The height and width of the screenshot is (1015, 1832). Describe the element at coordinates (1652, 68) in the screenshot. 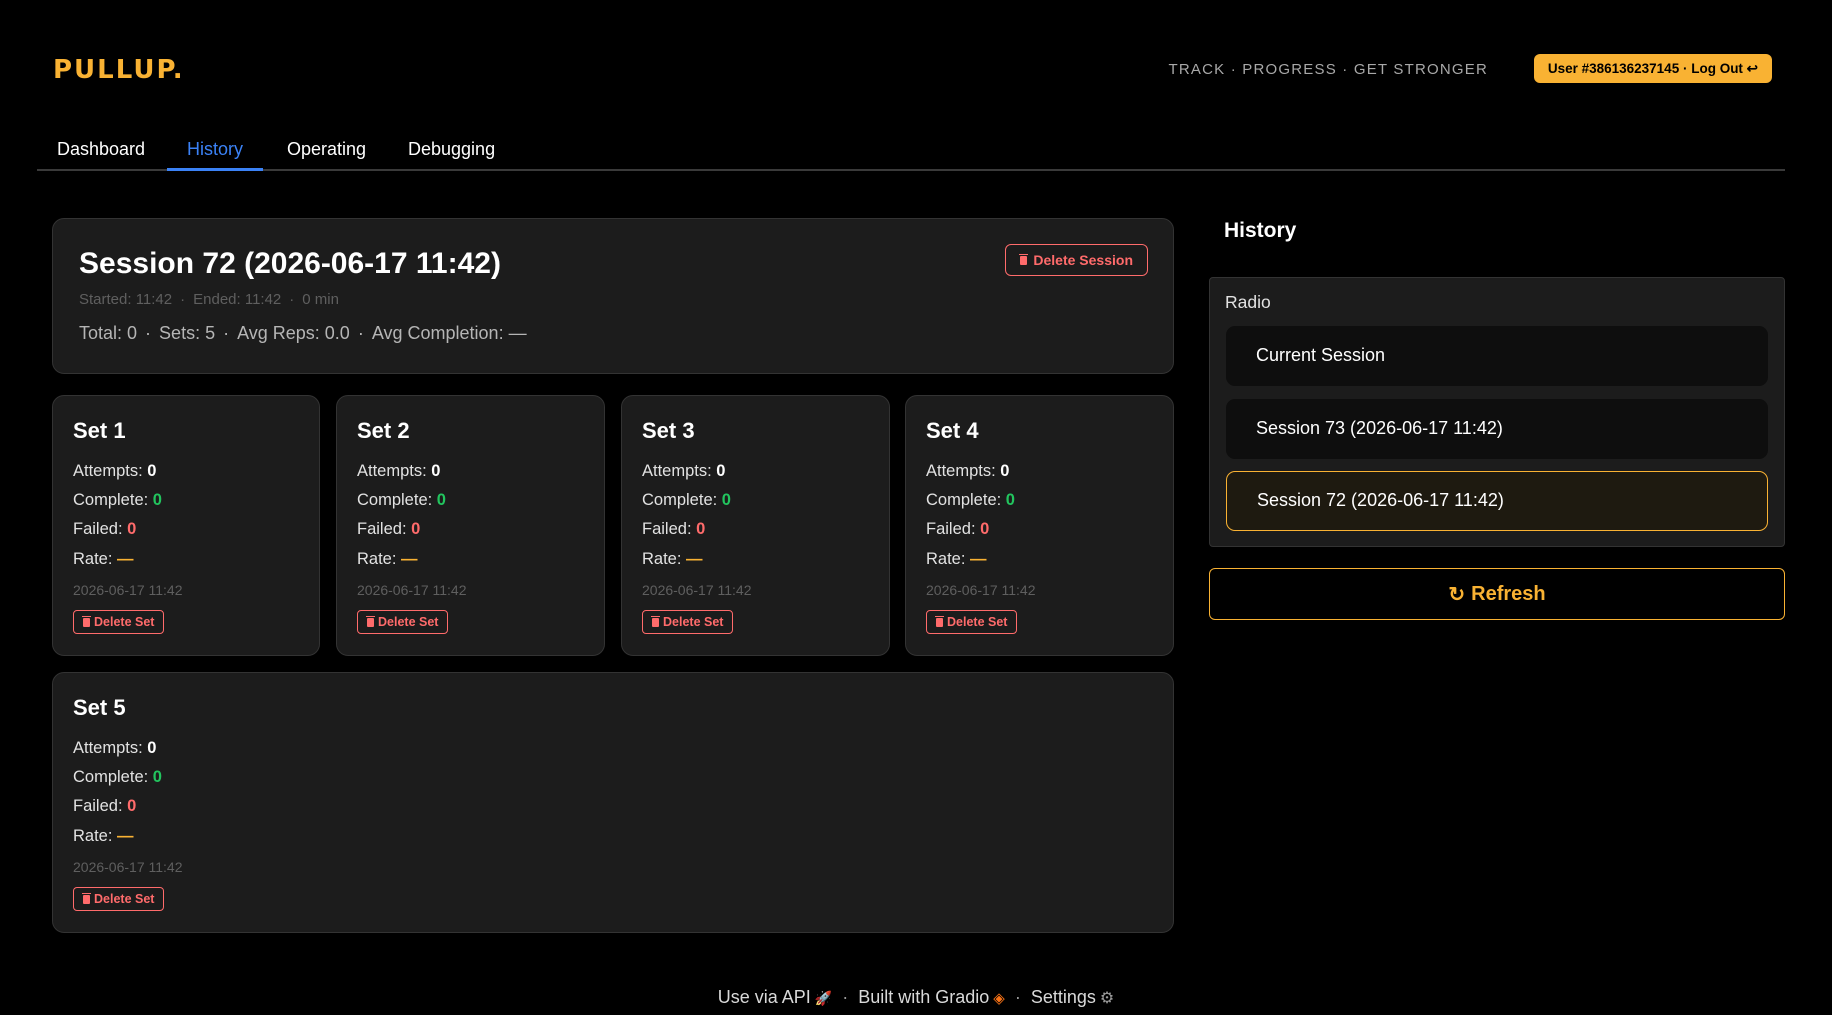

I see `logout-button: User #386136237145 · Log Out ↩` at that location.